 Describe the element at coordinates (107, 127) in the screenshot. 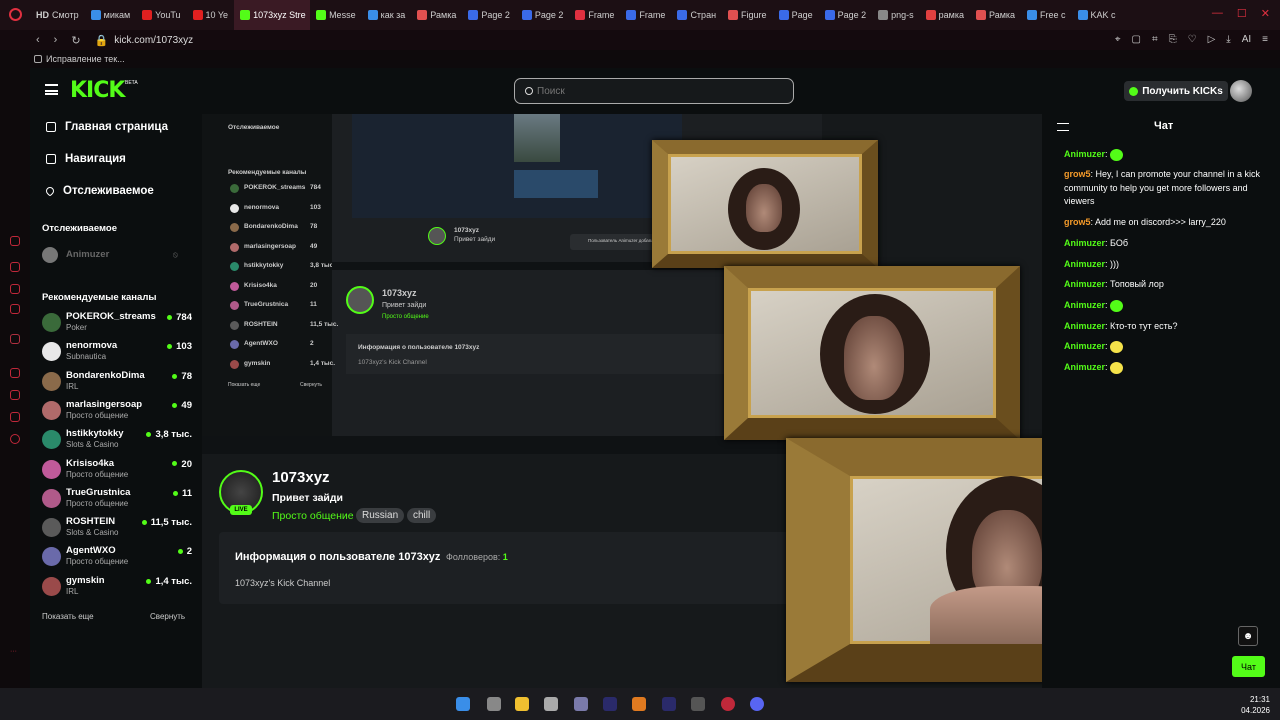

I see `nav-home: Главная страница` at that location.